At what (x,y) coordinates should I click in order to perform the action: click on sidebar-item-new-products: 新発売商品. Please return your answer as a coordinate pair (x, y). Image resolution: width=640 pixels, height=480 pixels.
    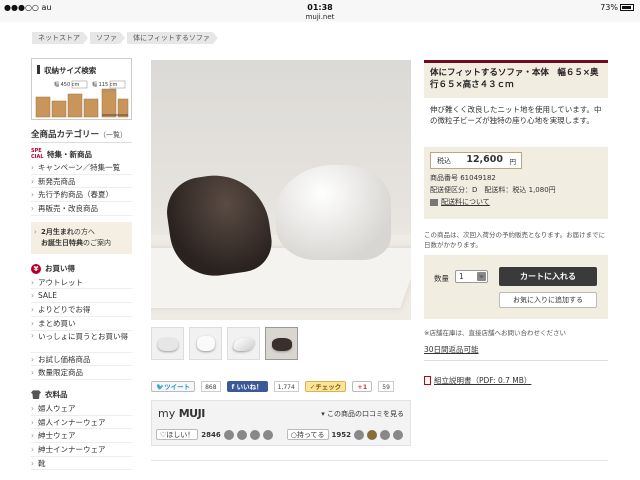
    Looking at the image, I should click on (81, 182).